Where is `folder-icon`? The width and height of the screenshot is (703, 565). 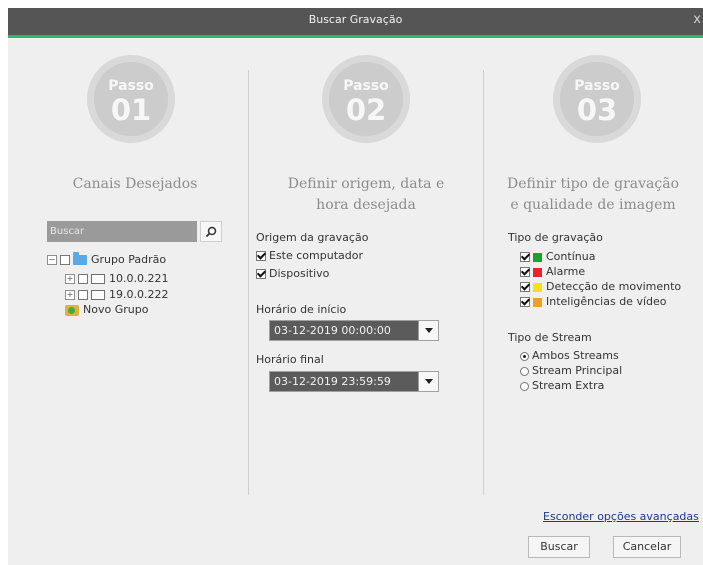
folder-icon is located at coordinates (80, 258).